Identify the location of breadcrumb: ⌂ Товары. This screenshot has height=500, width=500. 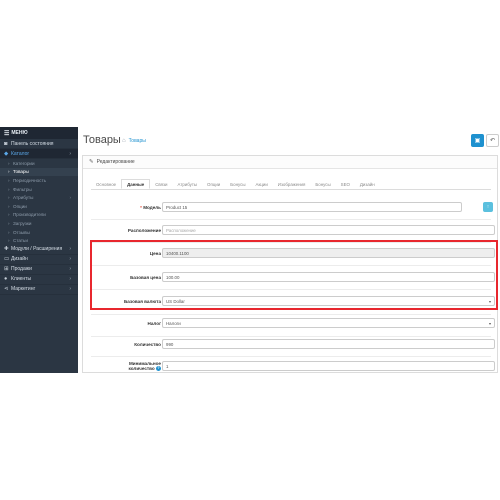
(134, 141).